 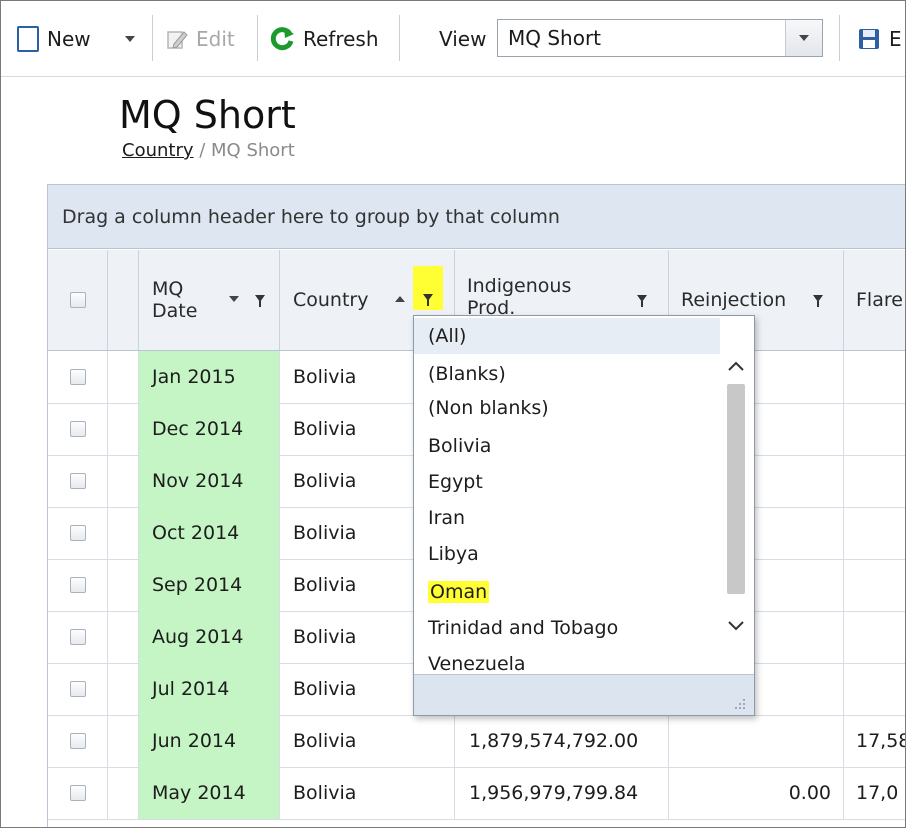 What do you see at coordinates (567, 660) in the screenshot?
I see `filter-option: Venezuela` at bounding box center [567, 660].